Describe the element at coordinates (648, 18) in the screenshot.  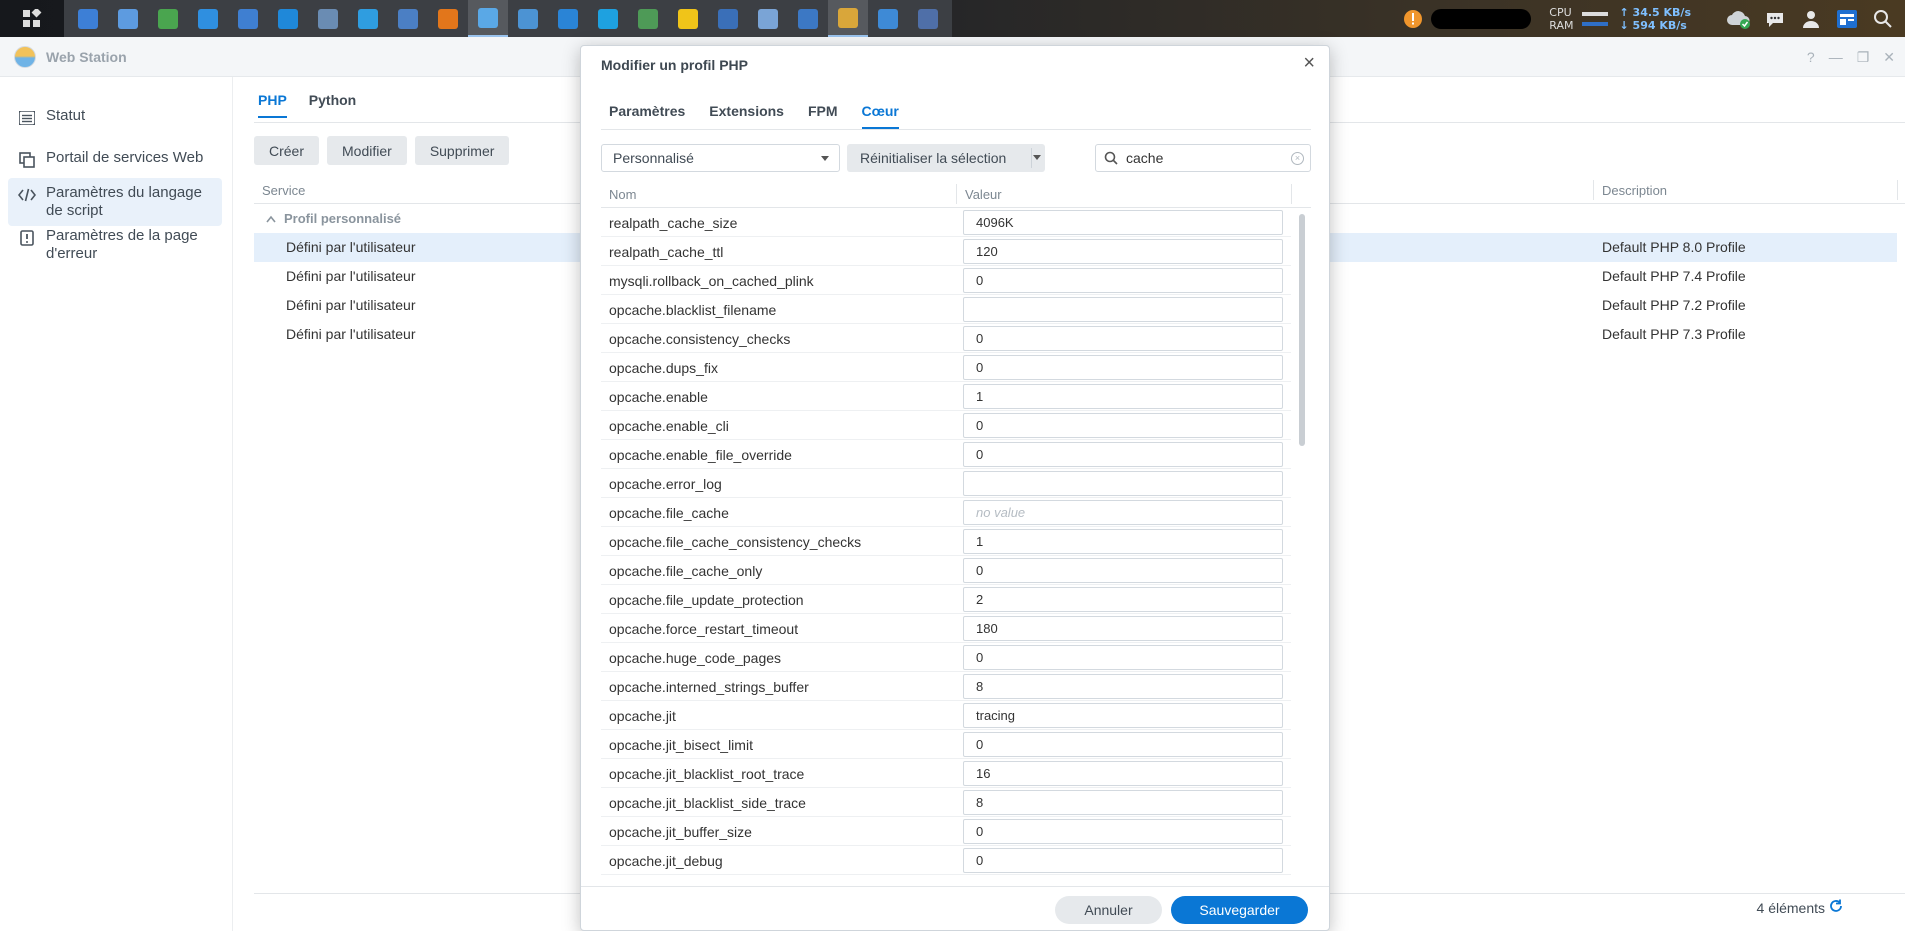
I see `taskbar-app-15-icon` at that location.